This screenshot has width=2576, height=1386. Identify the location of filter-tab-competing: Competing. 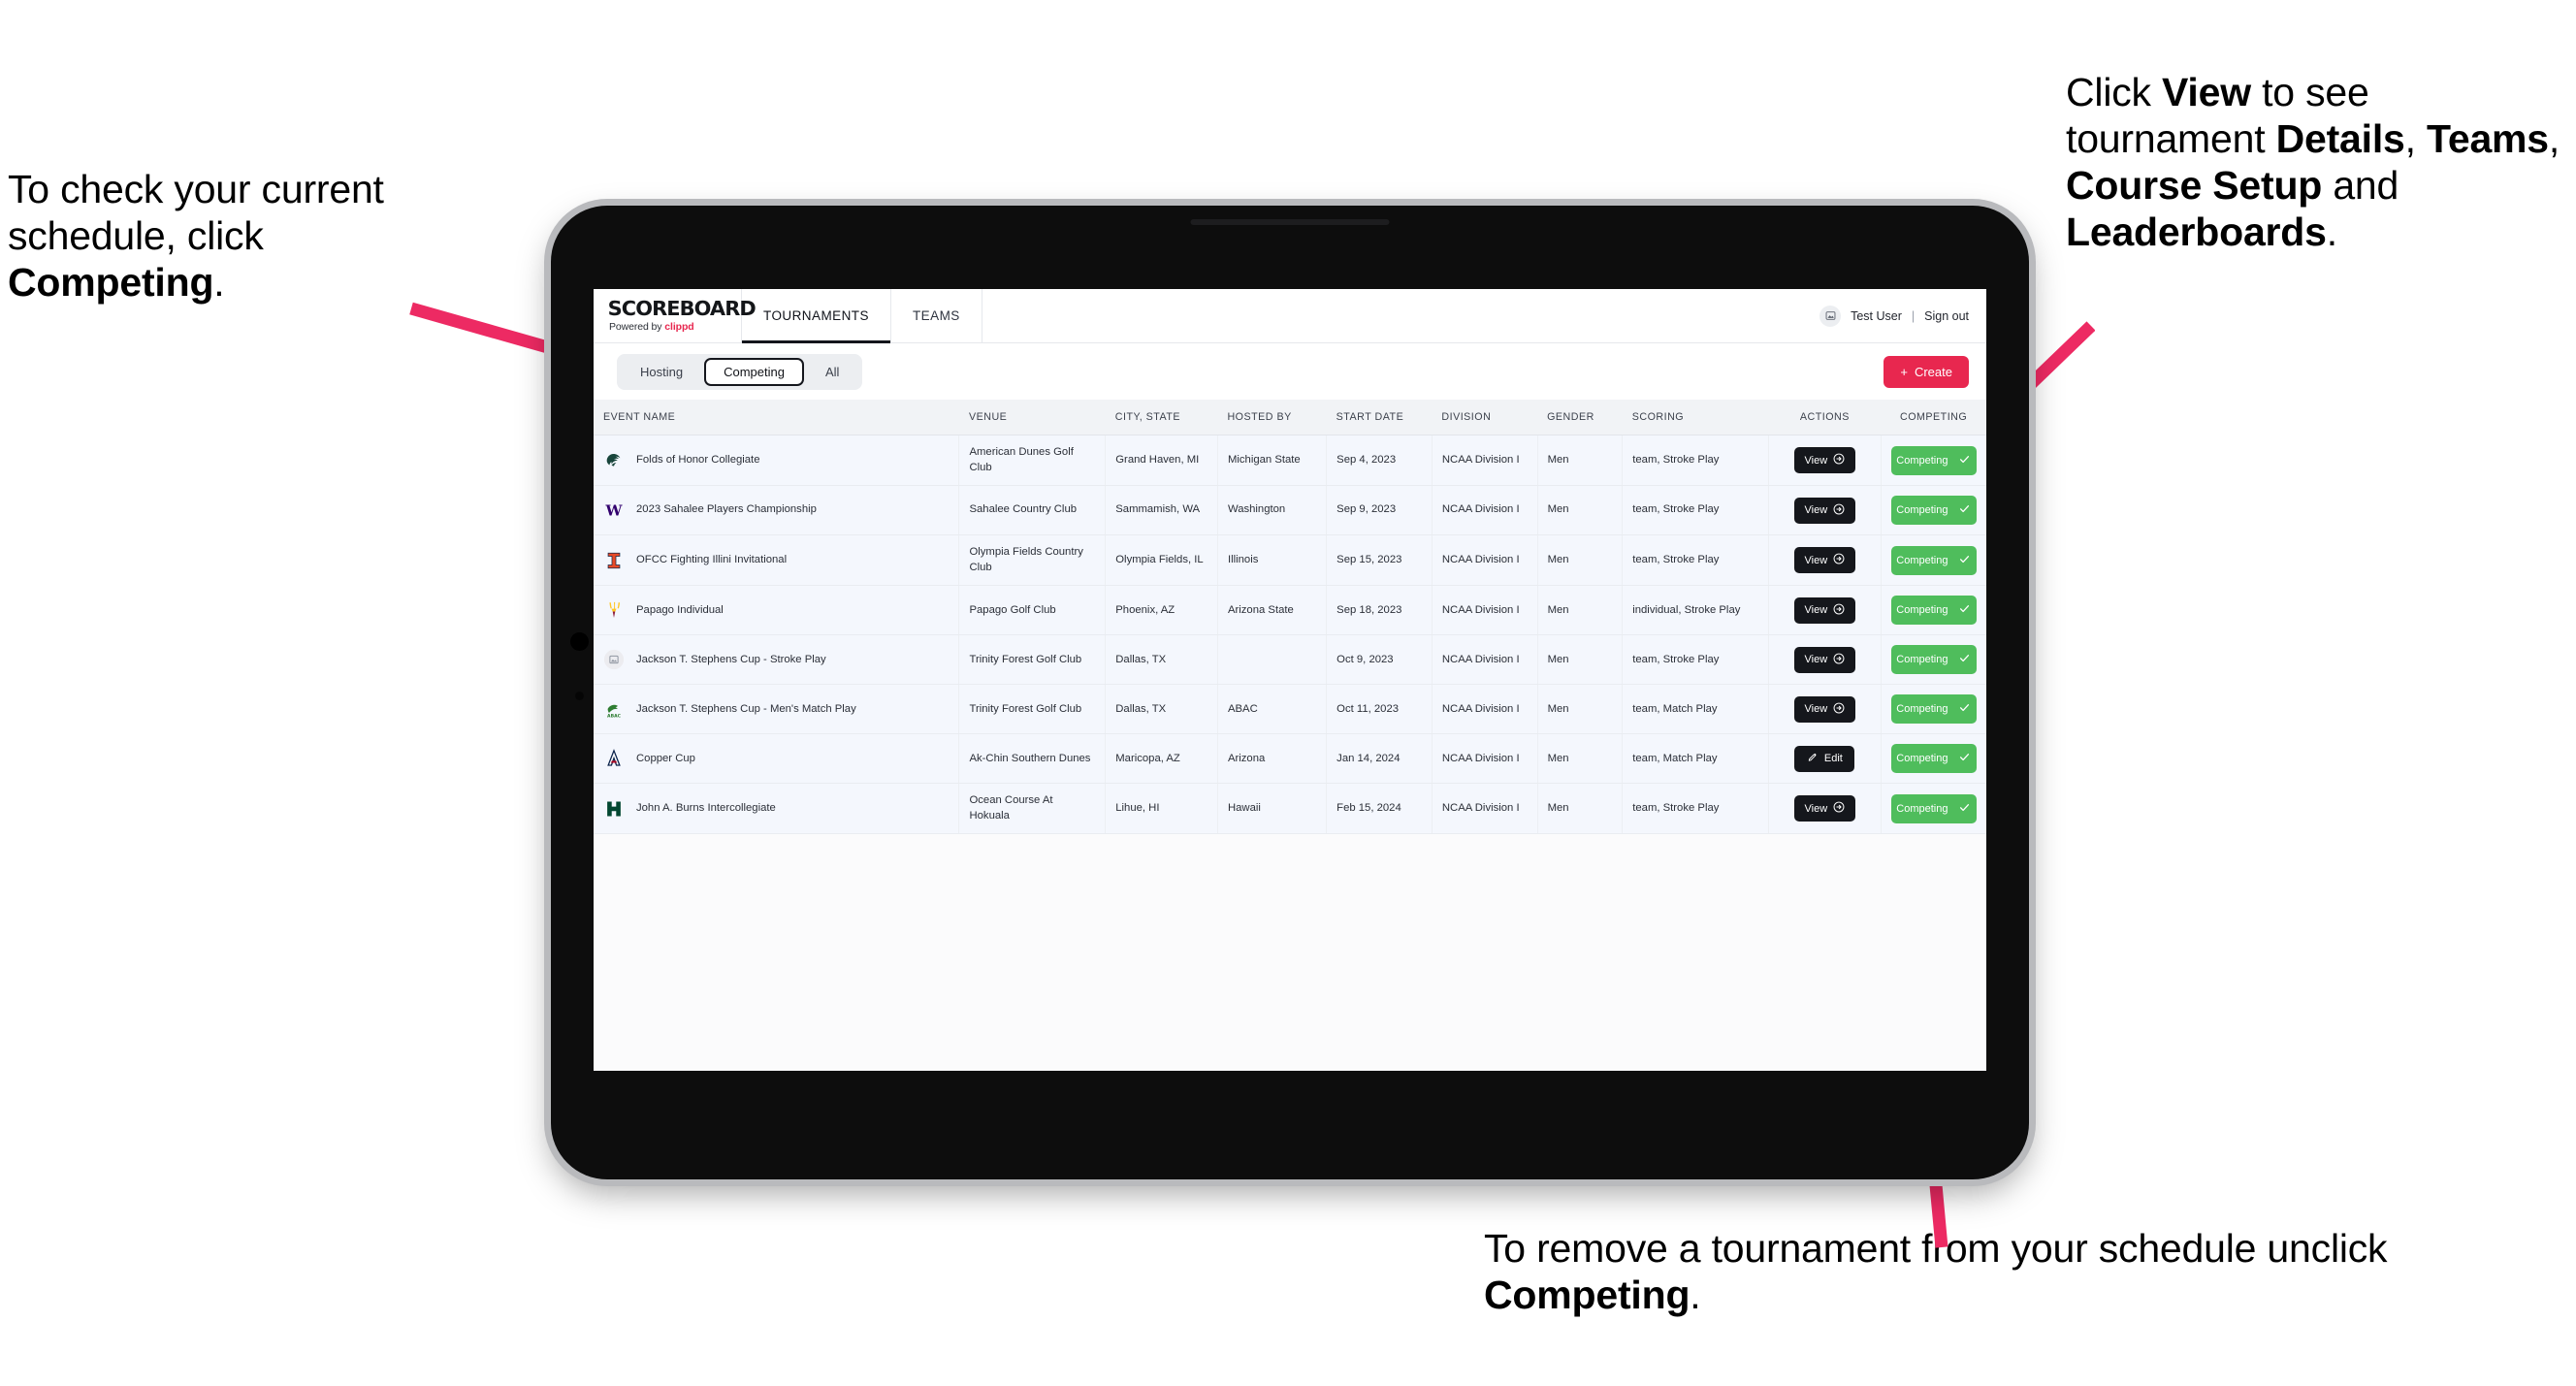
(754, 371).